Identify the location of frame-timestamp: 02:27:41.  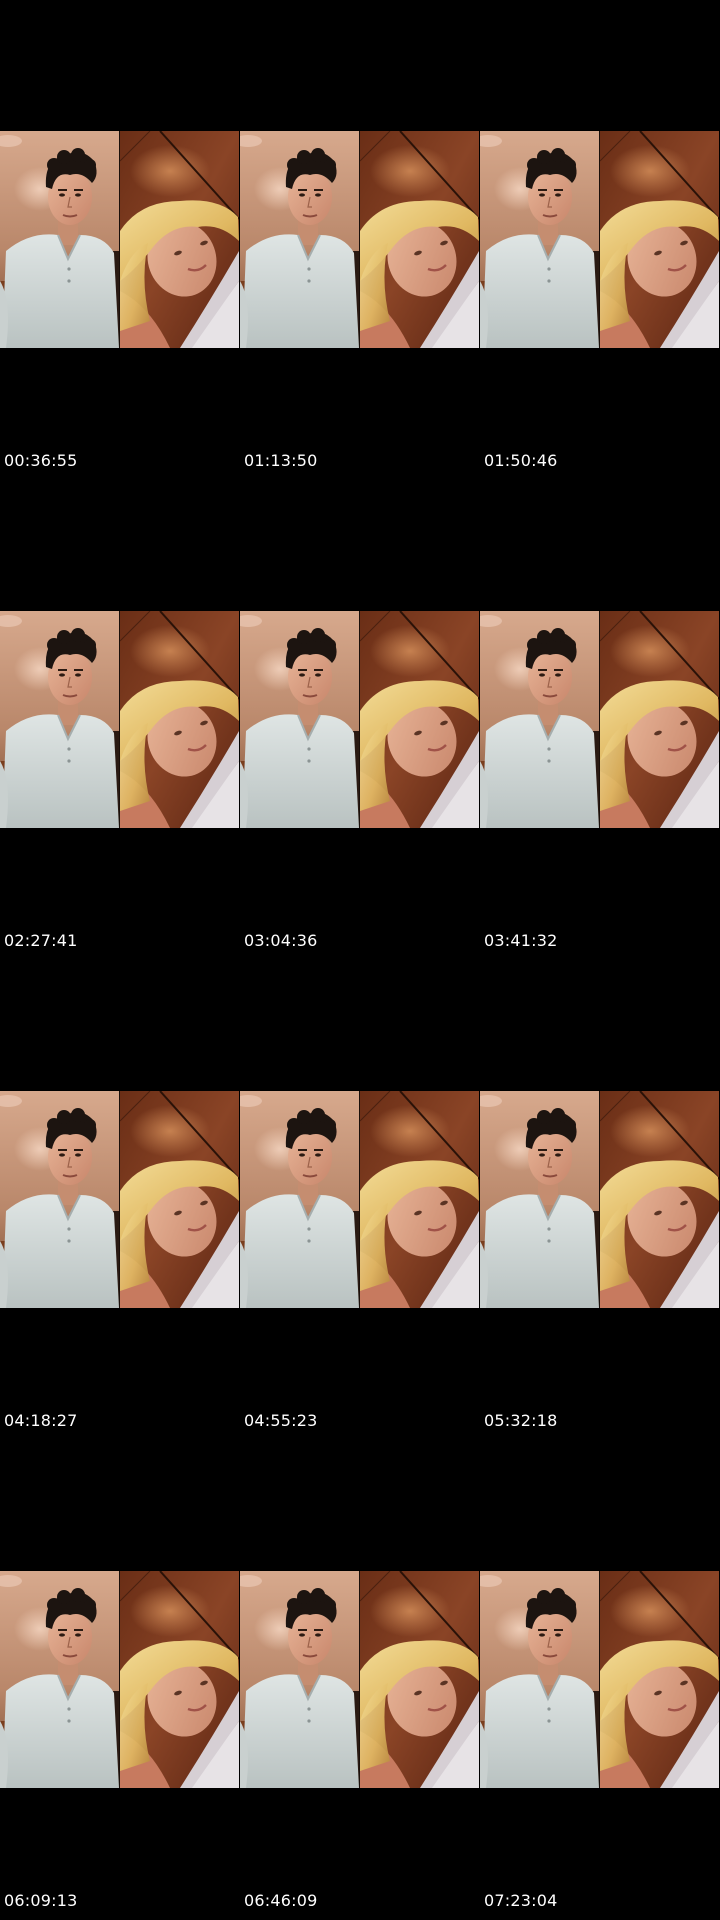
(41, 940).